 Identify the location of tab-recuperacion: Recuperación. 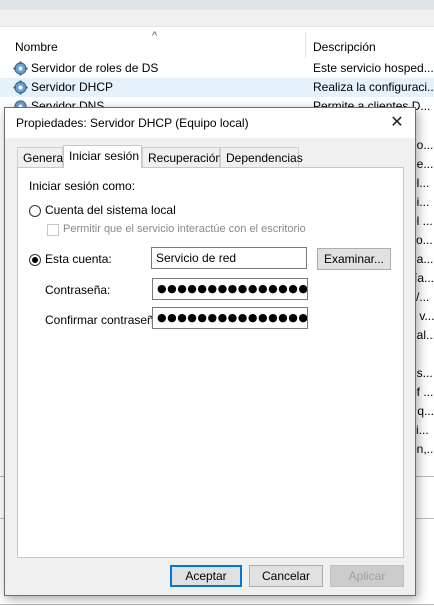
(182, 157).